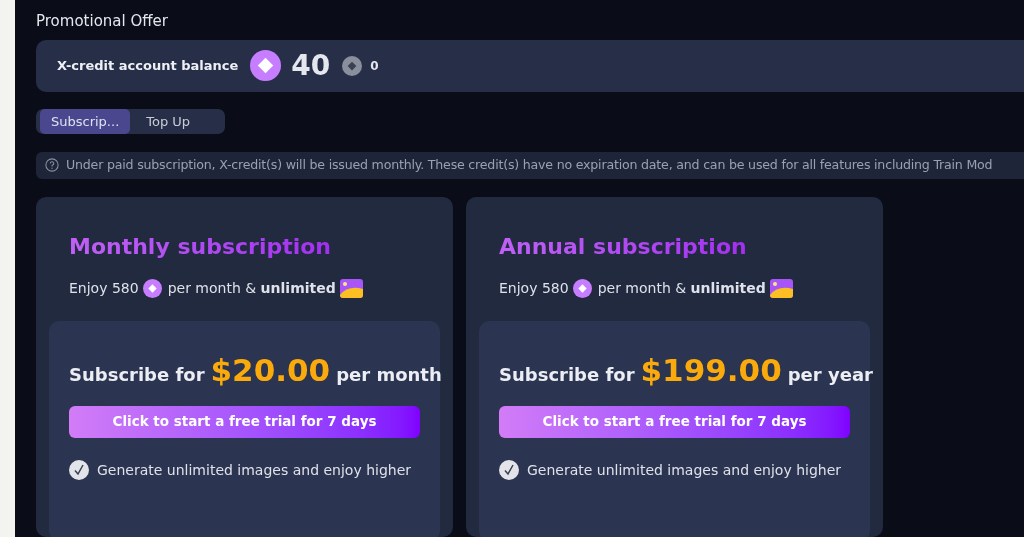  What do you see at coordinates (168, 121) in the screenshot?
I see `tab: Top Up` at bounding box center [168, 121].